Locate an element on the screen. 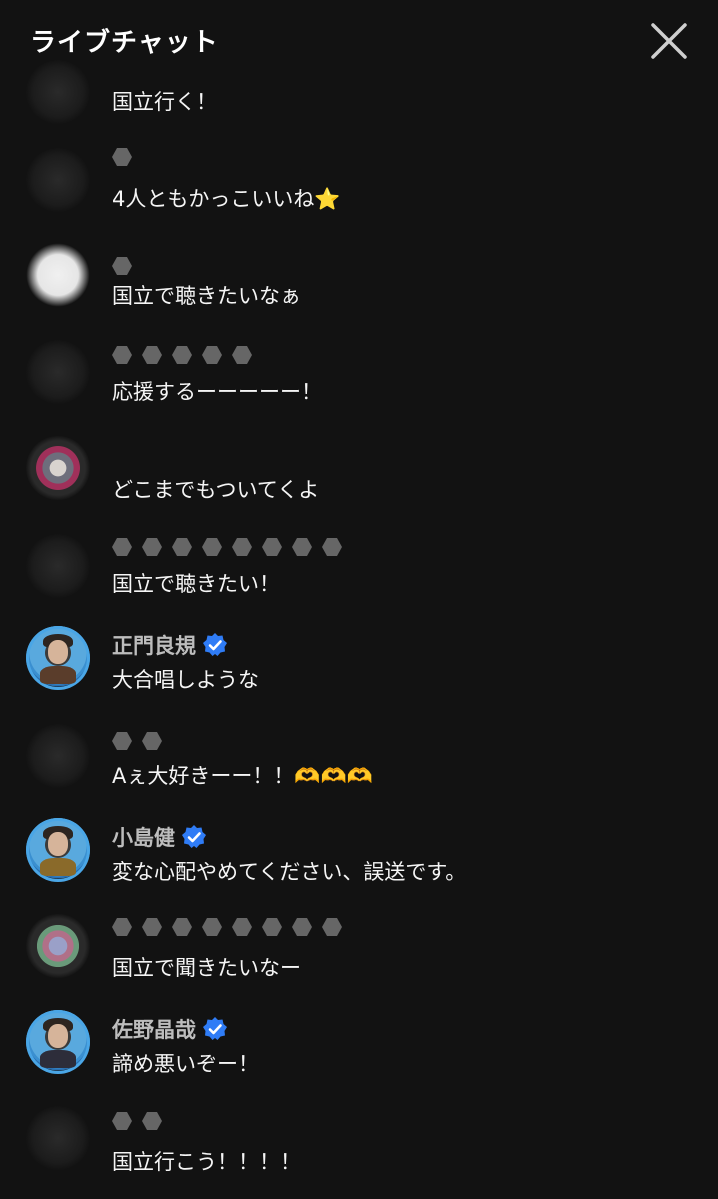 Image resolution: width=718 pixels, height=1199 pixels. chat-message: 国立で聴きたい！ is located at coordinates (359, 574).